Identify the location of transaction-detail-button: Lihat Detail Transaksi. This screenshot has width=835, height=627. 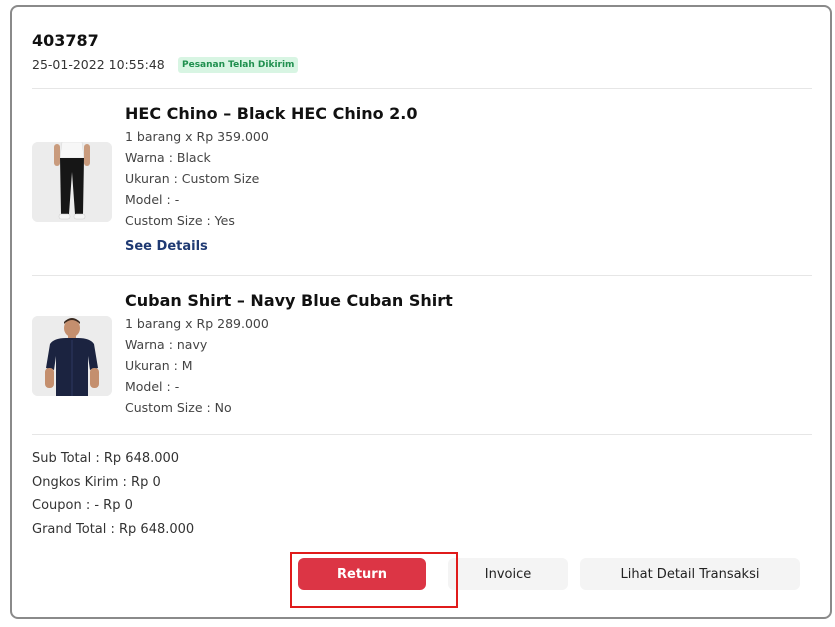
(690, 574).